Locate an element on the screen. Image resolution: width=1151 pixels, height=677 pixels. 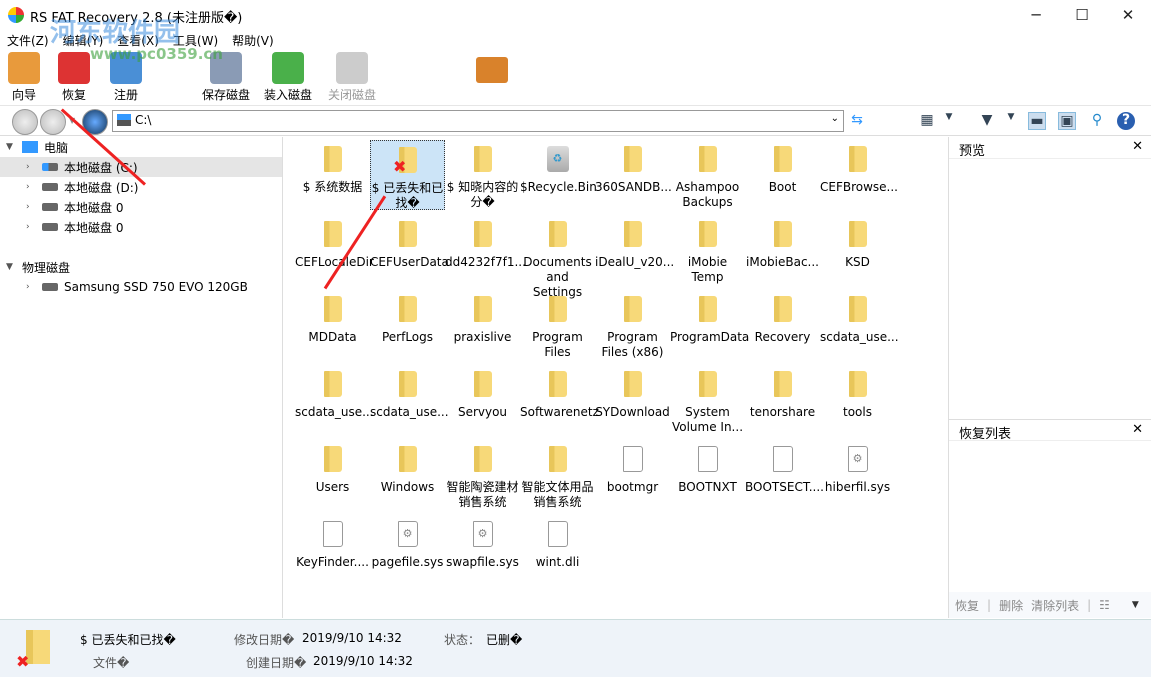
file-item: Users is located at coordinates (332, 475).